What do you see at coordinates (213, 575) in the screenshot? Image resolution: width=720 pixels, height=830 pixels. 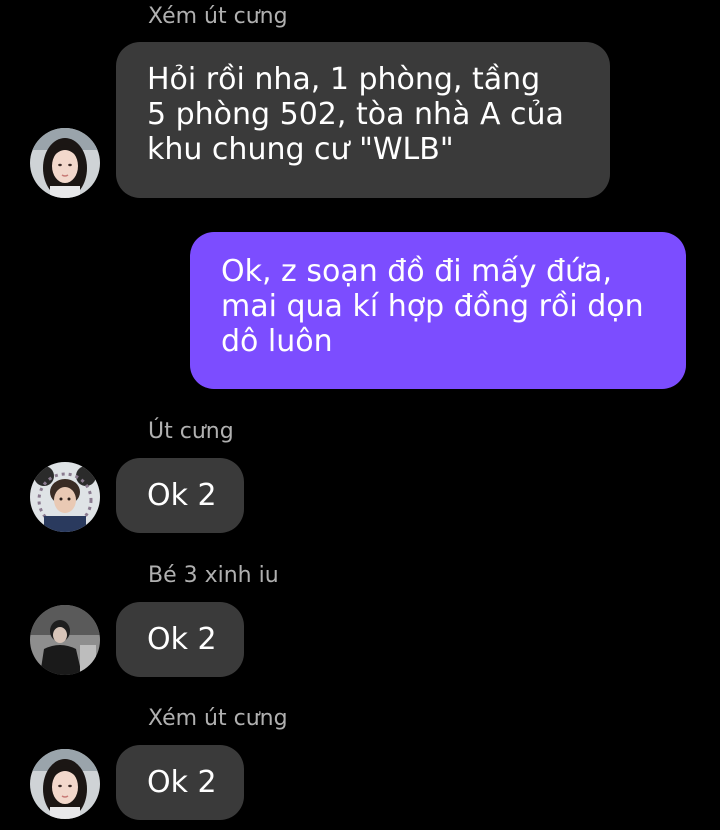 I see `sender-name: Bé 3 xinh iu` at bounding box center [213, 575].